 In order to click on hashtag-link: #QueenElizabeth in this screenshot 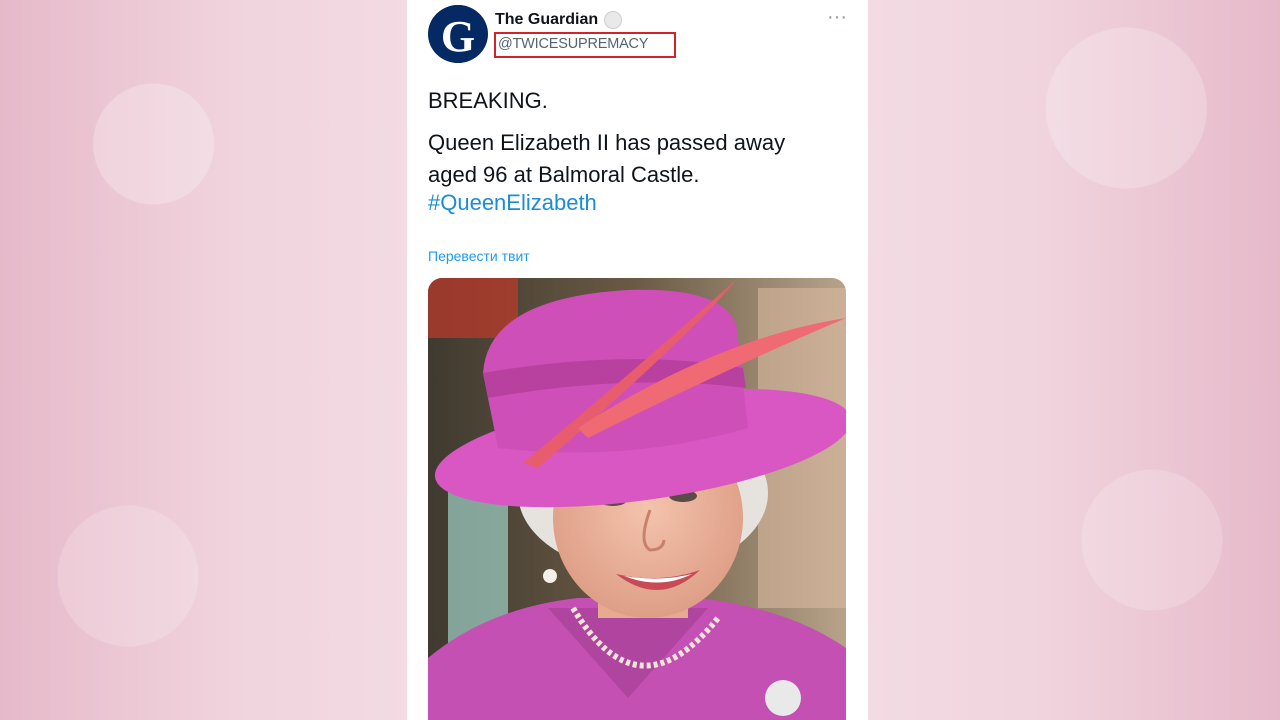, I will do `click(512, 203)`.